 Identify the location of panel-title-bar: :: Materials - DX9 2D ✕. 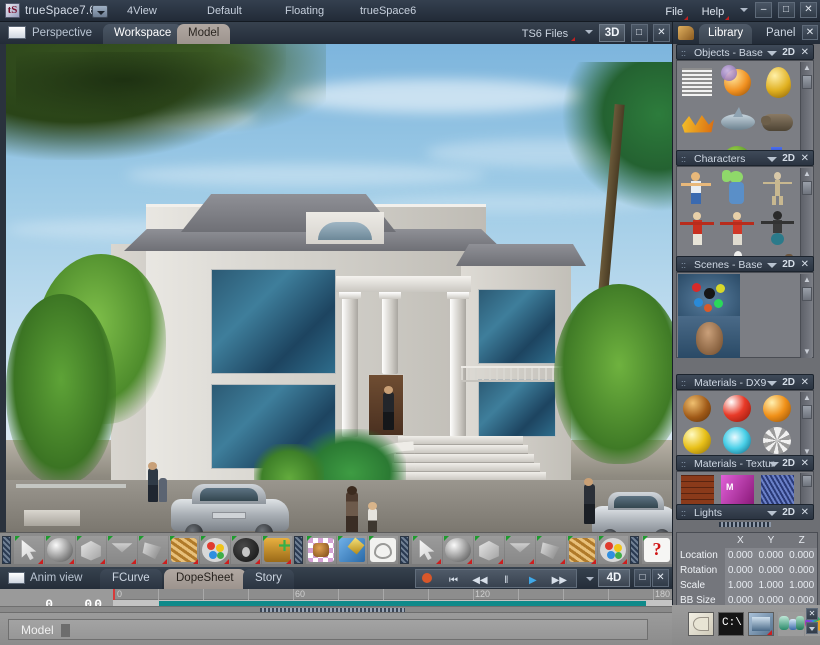
(745, 382).